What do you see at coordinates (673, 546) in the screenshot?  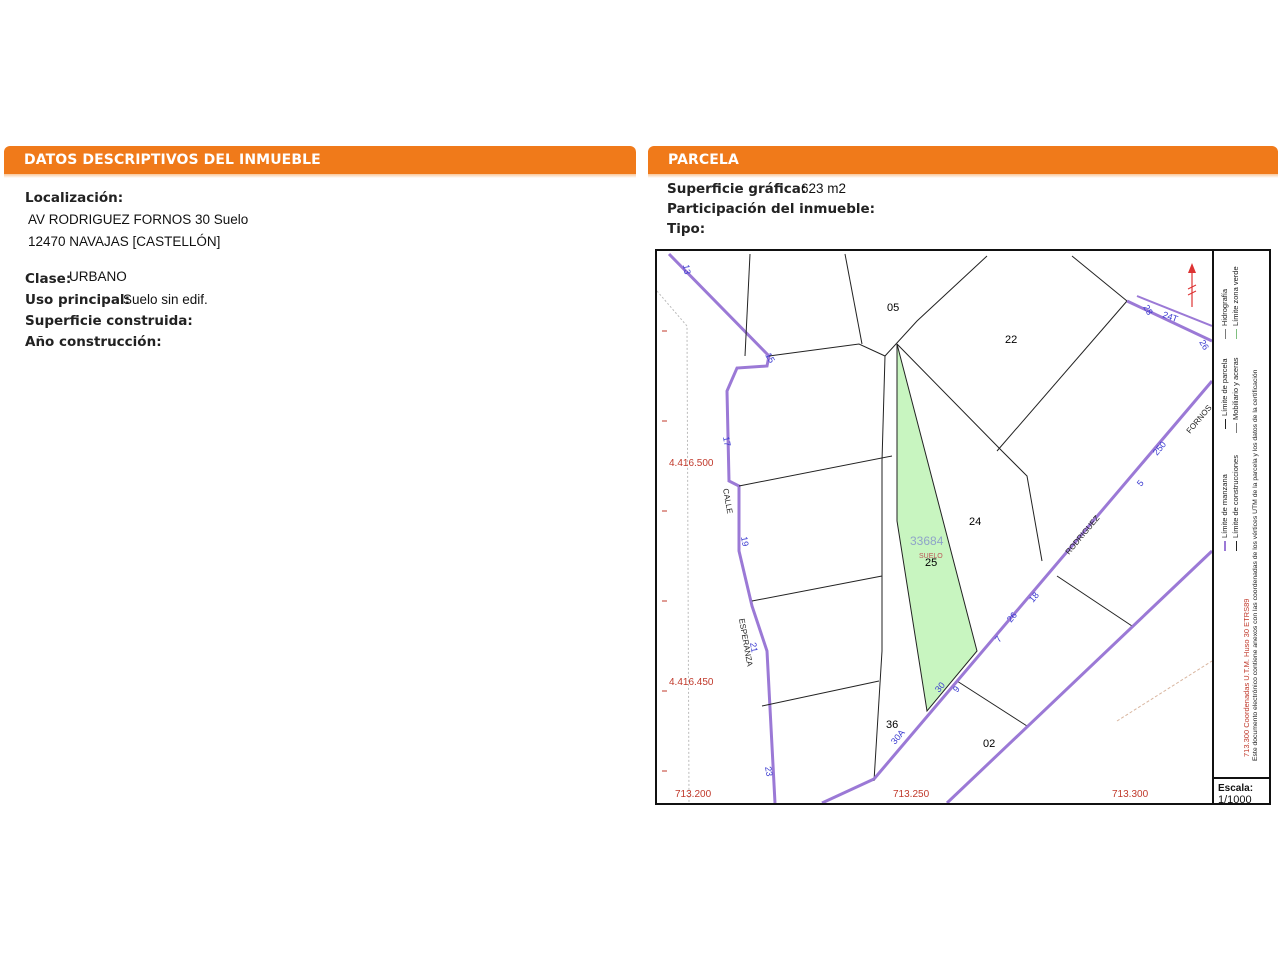 I see `street-edge` at bounding box center [673, 546].